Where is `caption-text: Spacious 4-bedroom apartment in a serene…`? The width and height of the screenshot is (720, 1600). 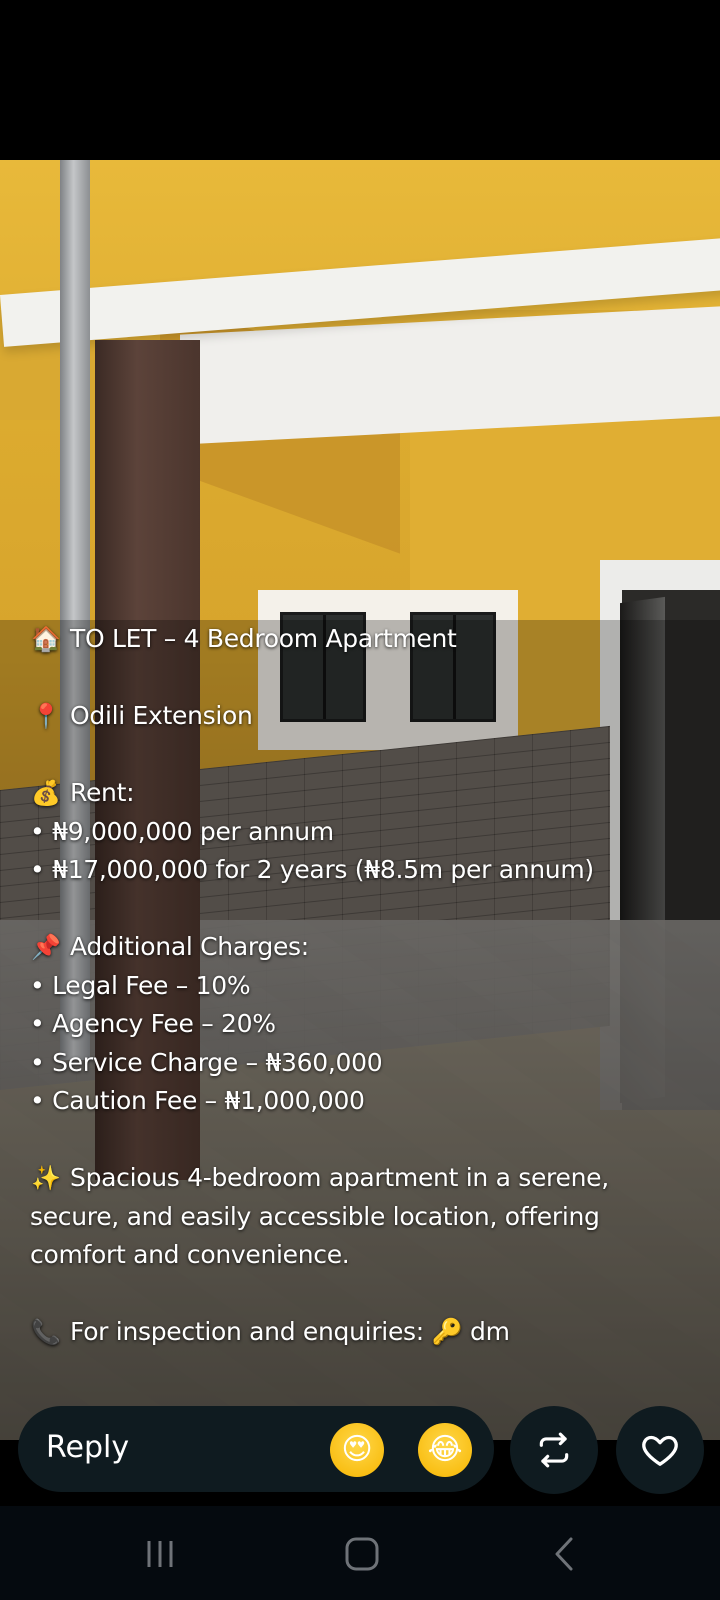 caption-text: Spacious 4-bedroom apartment in a serene… is located at coordinates (319, 1216).